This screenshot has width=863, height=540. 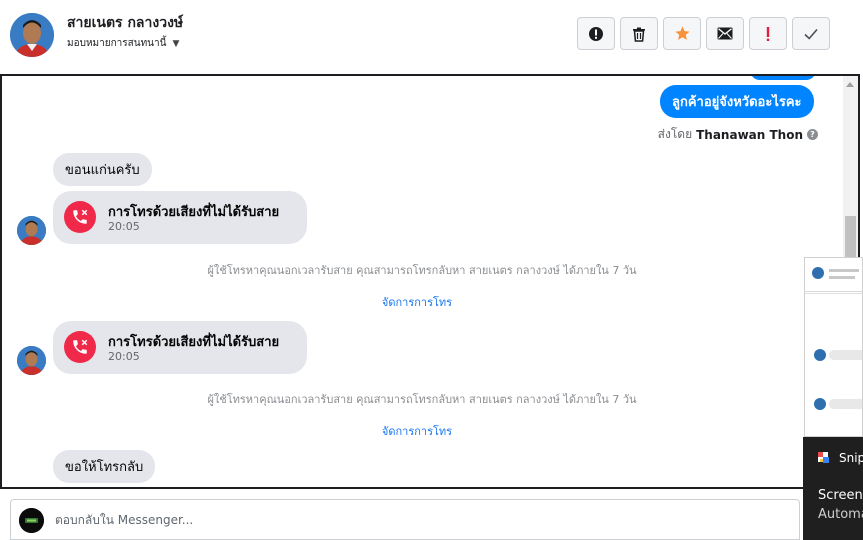 I want to click on follow-up-button, so click(x=768, y=33).